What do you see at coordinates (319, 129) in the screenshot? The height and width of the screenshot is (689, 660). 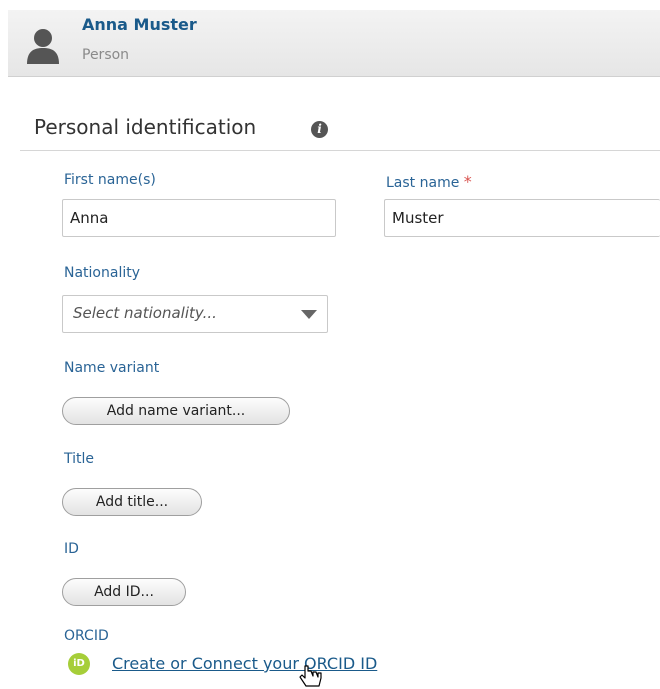 I see `info-icon: i` at bounding box center [319, 129].